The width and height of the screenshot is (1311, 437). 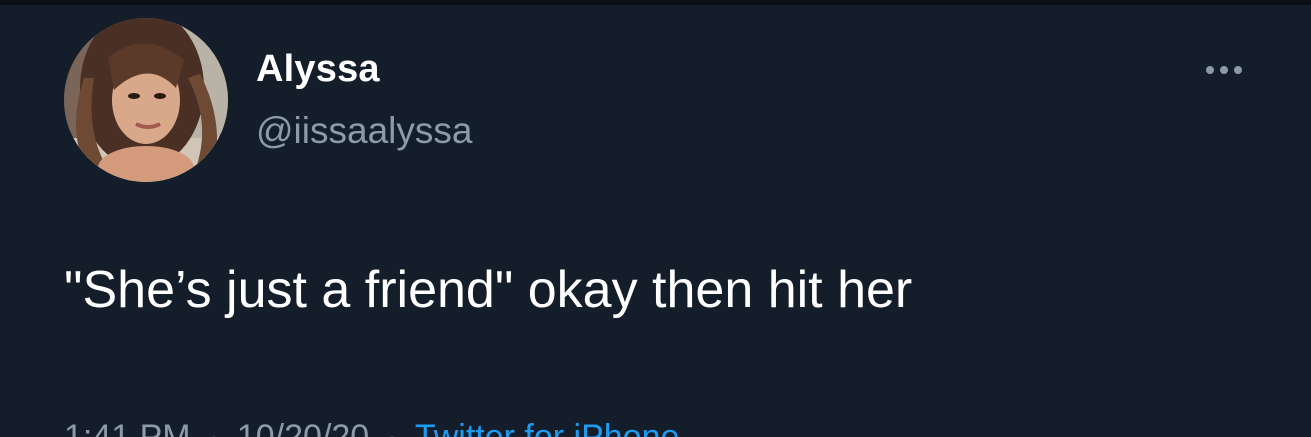 What do you see at coordinates (488, 290) in the screenshot?
I see `tweet-text: "She’s just a friend" okay then hit her` at bounding box center [488, 290].